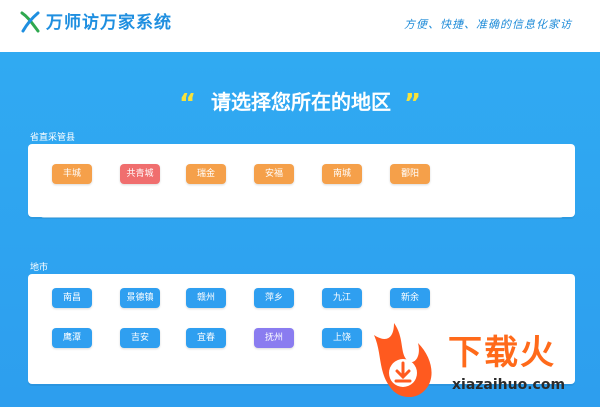 The image size is (600, 407). What do you see at coordinates (109, 23) in the screenshot?
I see `system-title: 万师访万家系统` at bounding box center [109, 23].